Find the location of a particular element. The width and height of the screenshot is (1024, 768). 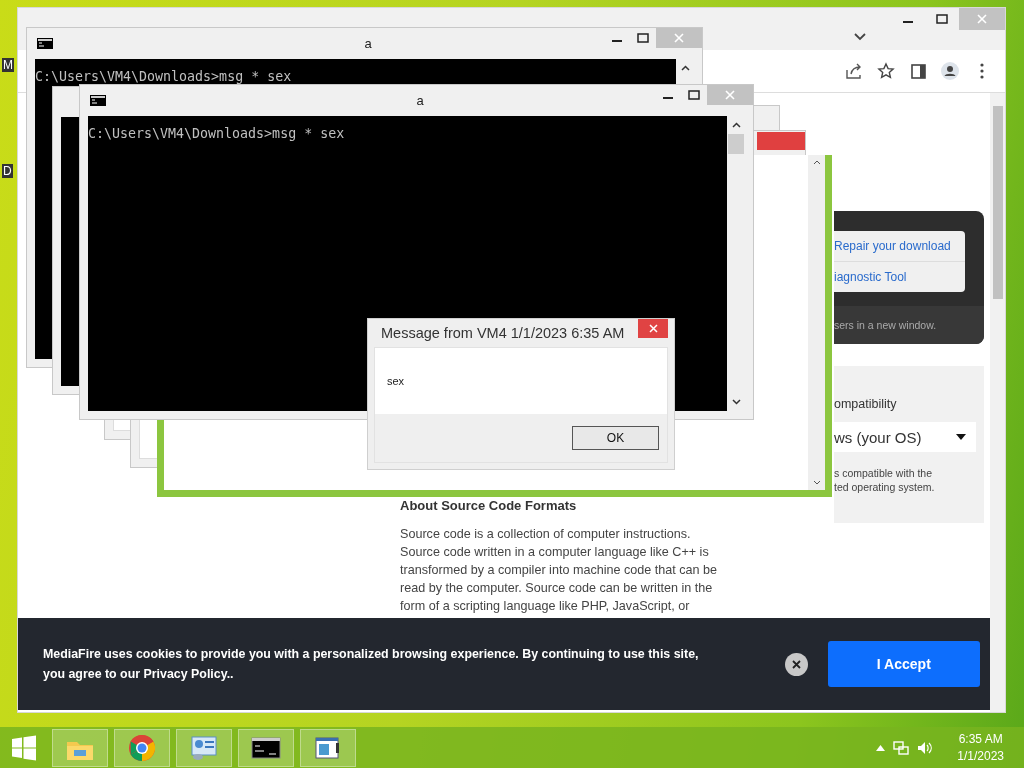

share-icon is located at coordinates (854, 71).